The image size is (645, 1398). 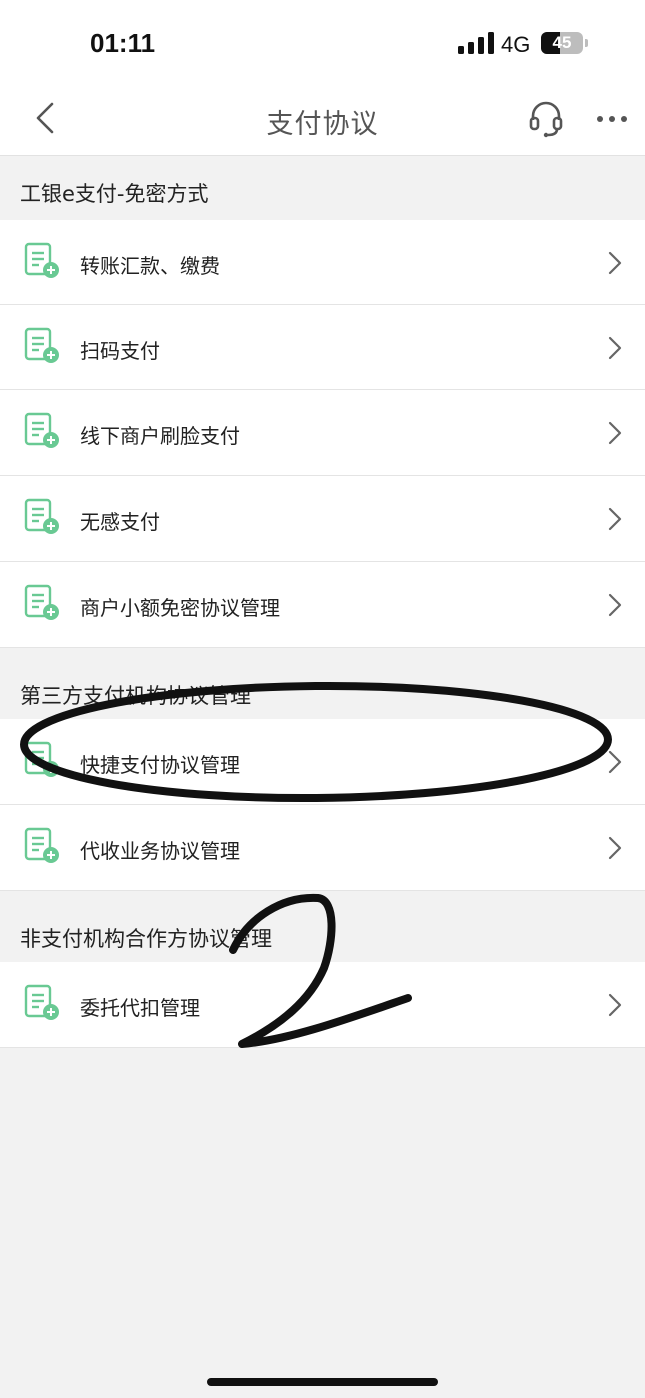 I want to click on list-item-label: 代收业务协议管理, so click(x=160, y=851).